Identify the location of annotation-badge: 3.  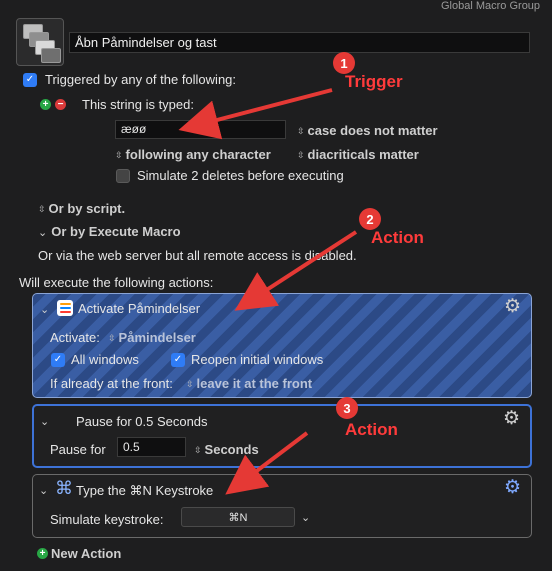
(347, 408).